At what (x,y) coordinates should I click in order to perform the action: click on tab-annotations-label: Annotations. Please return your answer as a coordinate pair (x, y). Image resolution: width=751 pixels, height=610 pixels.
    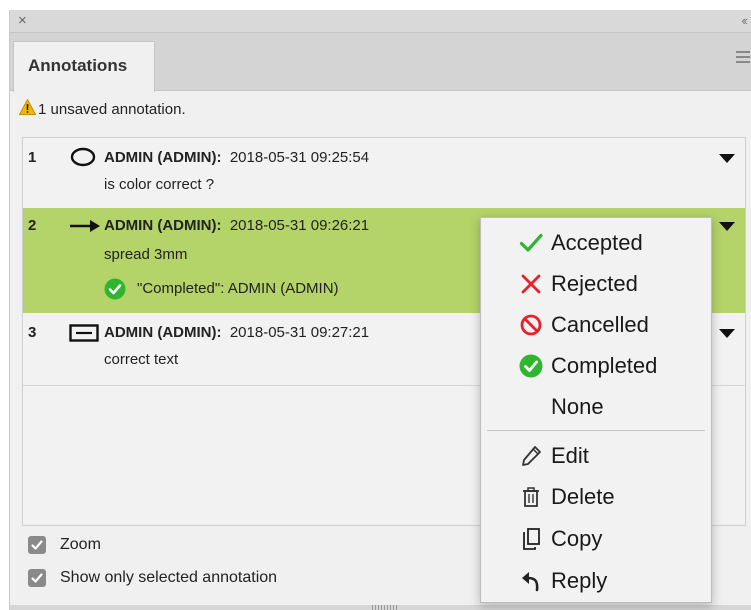
    Looking at the image, I should click on (78, 65).